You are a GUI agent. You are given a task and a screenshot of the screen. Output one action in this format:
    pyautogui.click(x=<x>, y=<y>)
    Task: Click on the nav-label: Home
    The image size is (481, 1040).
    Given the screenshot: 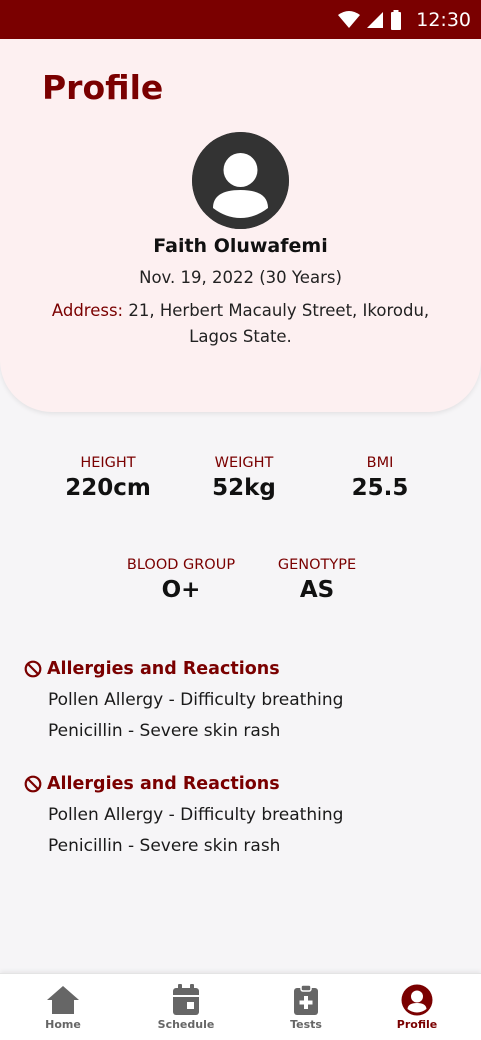 What is the action you would take?
    pyautogui.click(x=63, y=1024)
    